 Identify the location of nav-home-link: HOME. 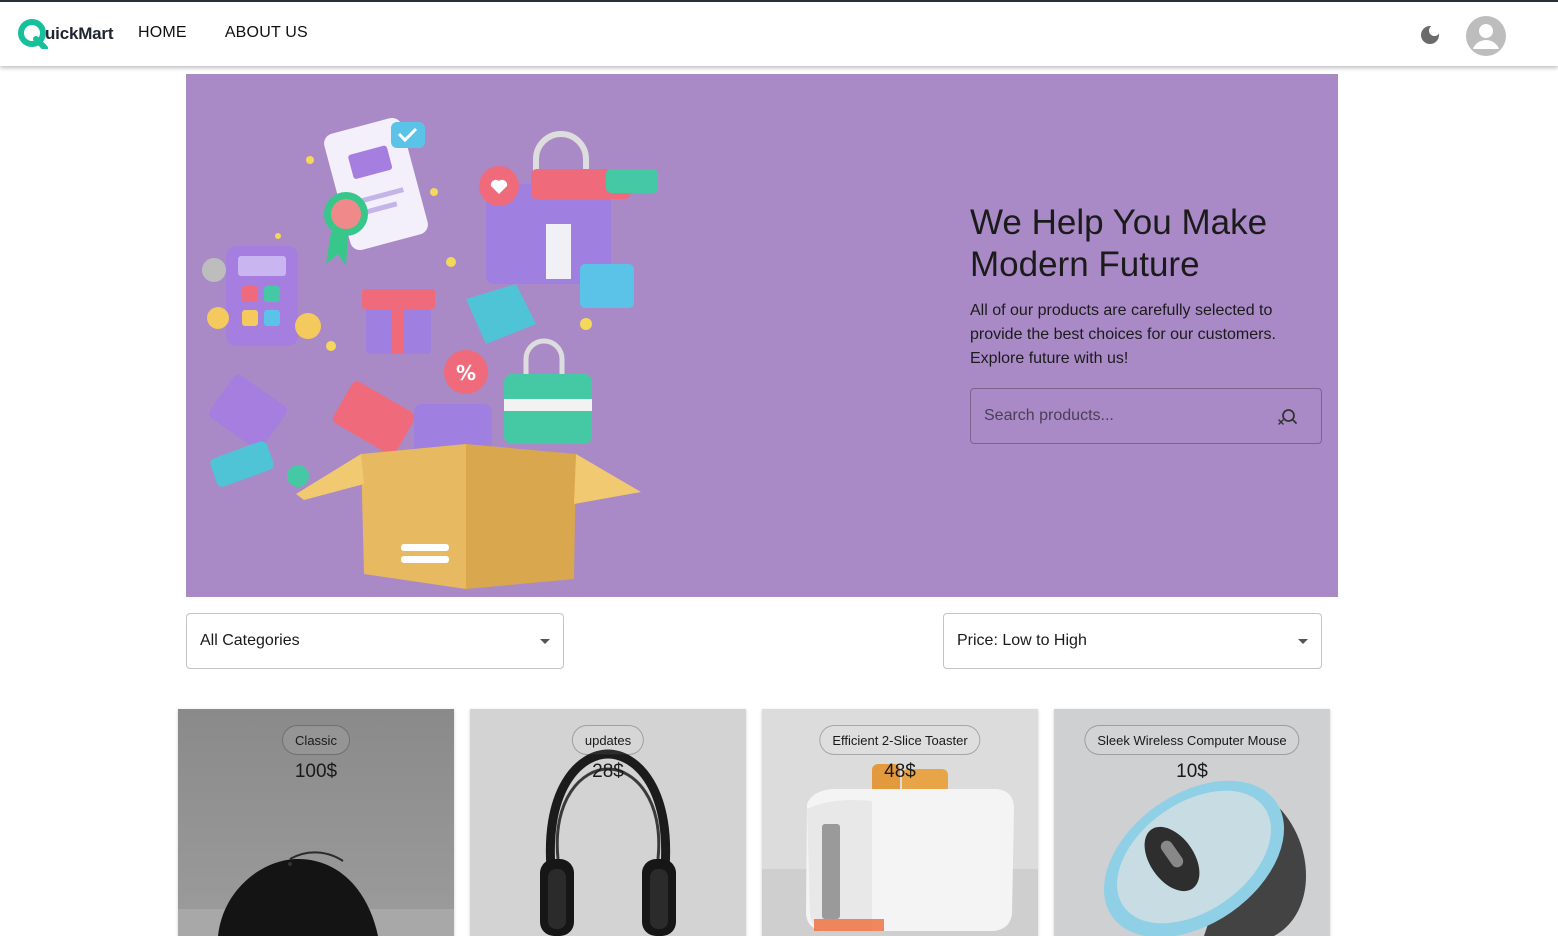
(162, 33).